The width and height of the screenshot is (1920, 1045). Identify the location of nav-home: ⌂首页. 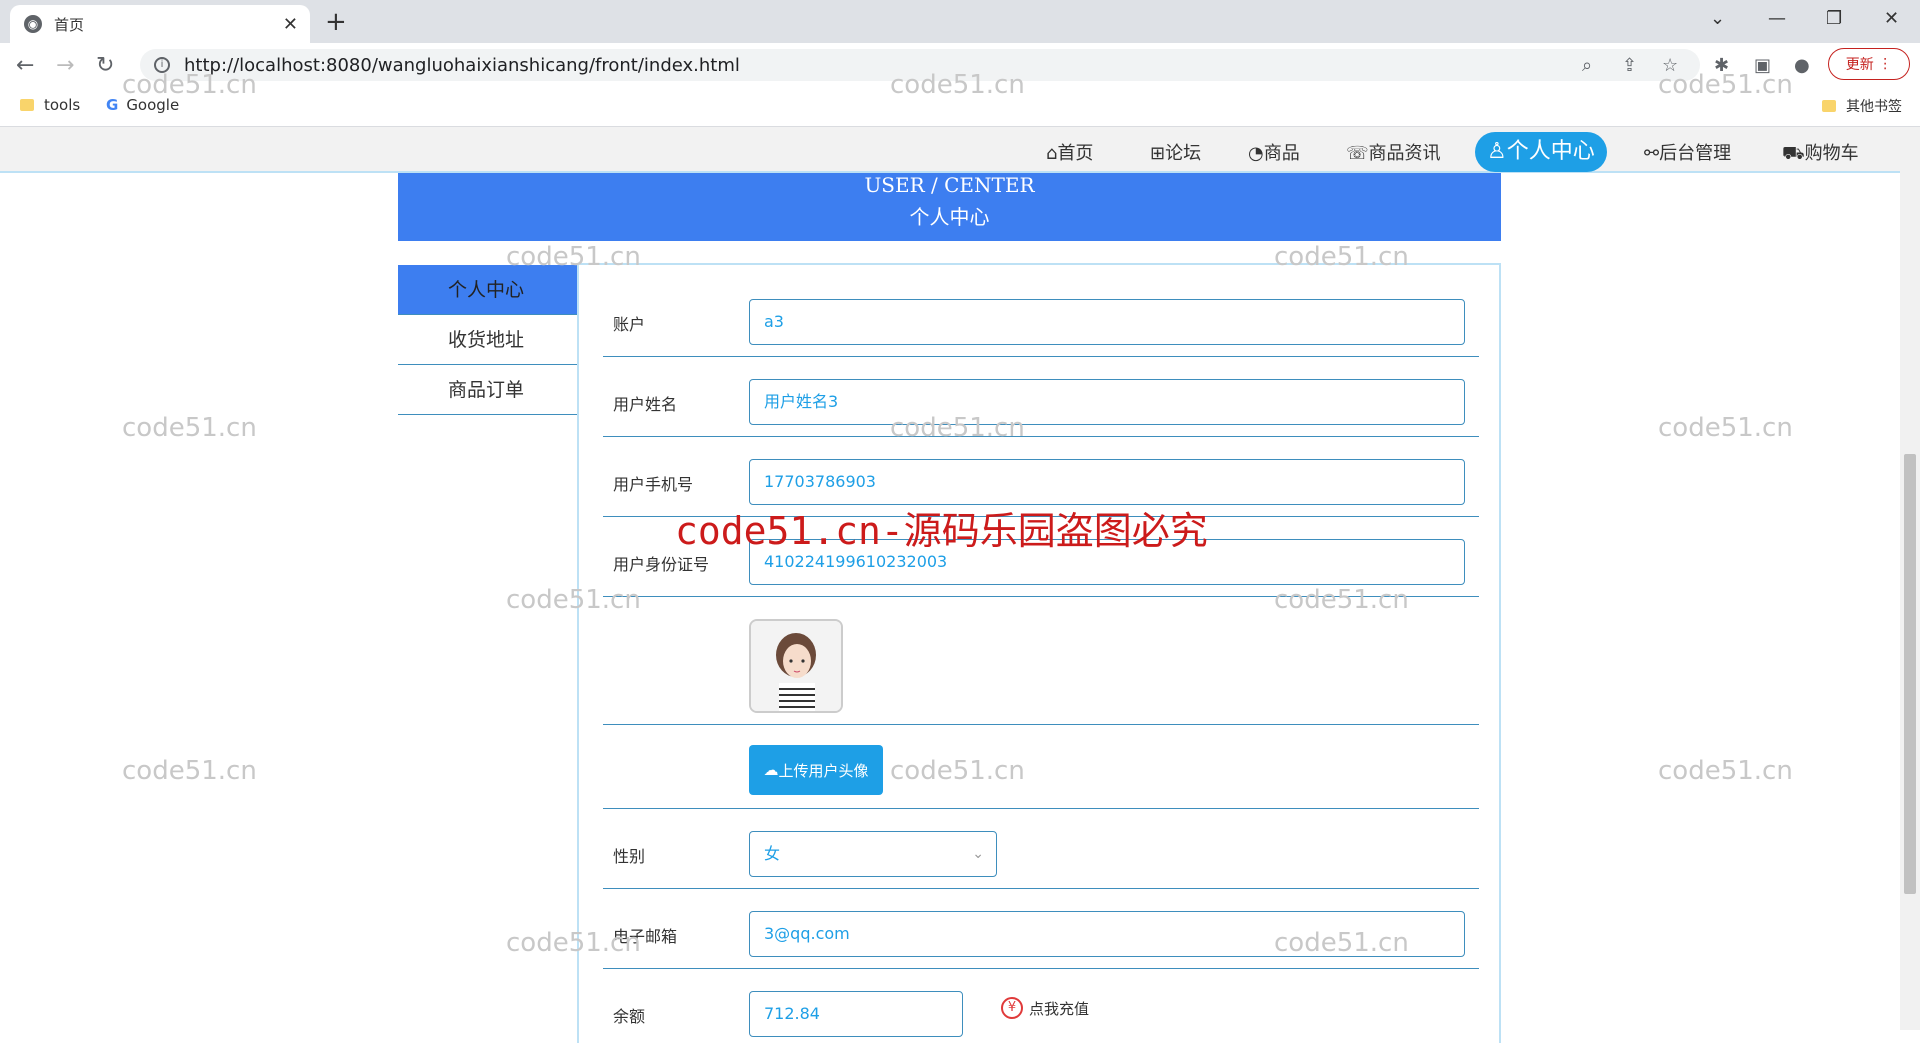
(1069, 152).